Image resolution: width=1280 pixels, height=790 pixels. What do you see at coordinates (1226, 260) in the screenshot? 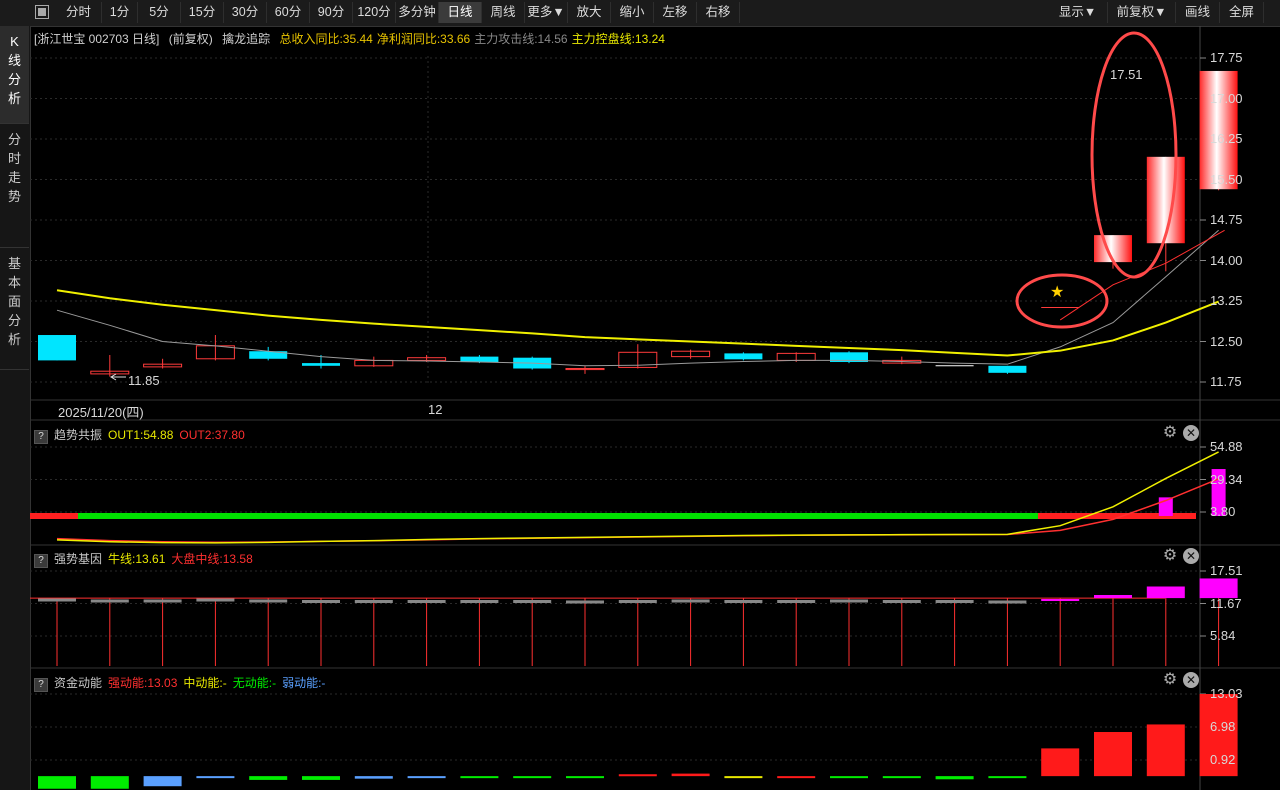
I see `main-y-tick: 14.00` at bounding box center [1226, 260].